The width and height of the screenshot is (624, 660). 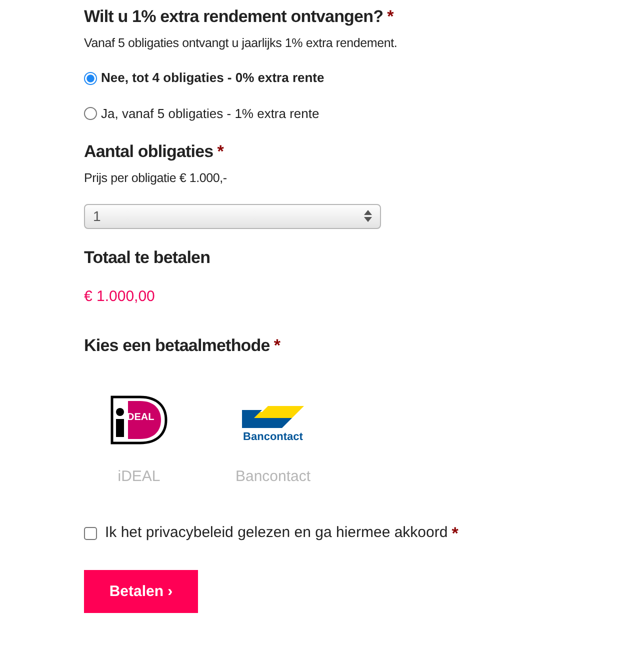 I want to click on payment-method-label: iDEAL, so click(x=139, y=477).